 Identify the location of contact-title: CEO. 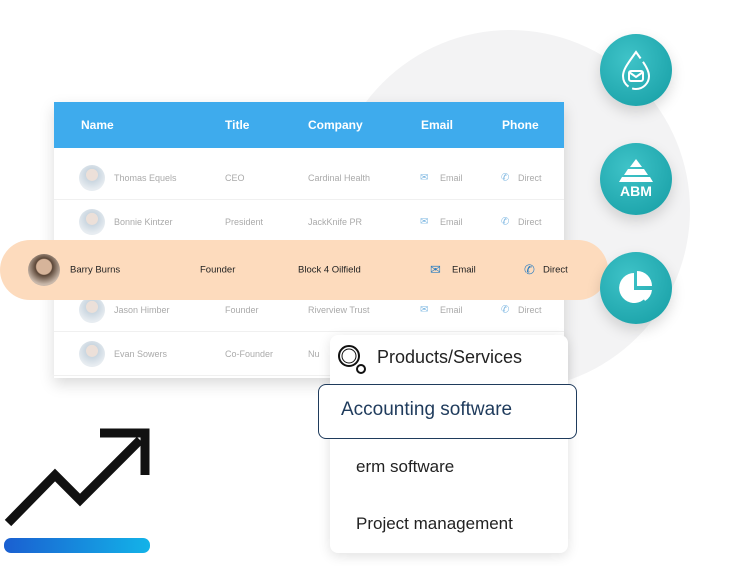
(235, 177).